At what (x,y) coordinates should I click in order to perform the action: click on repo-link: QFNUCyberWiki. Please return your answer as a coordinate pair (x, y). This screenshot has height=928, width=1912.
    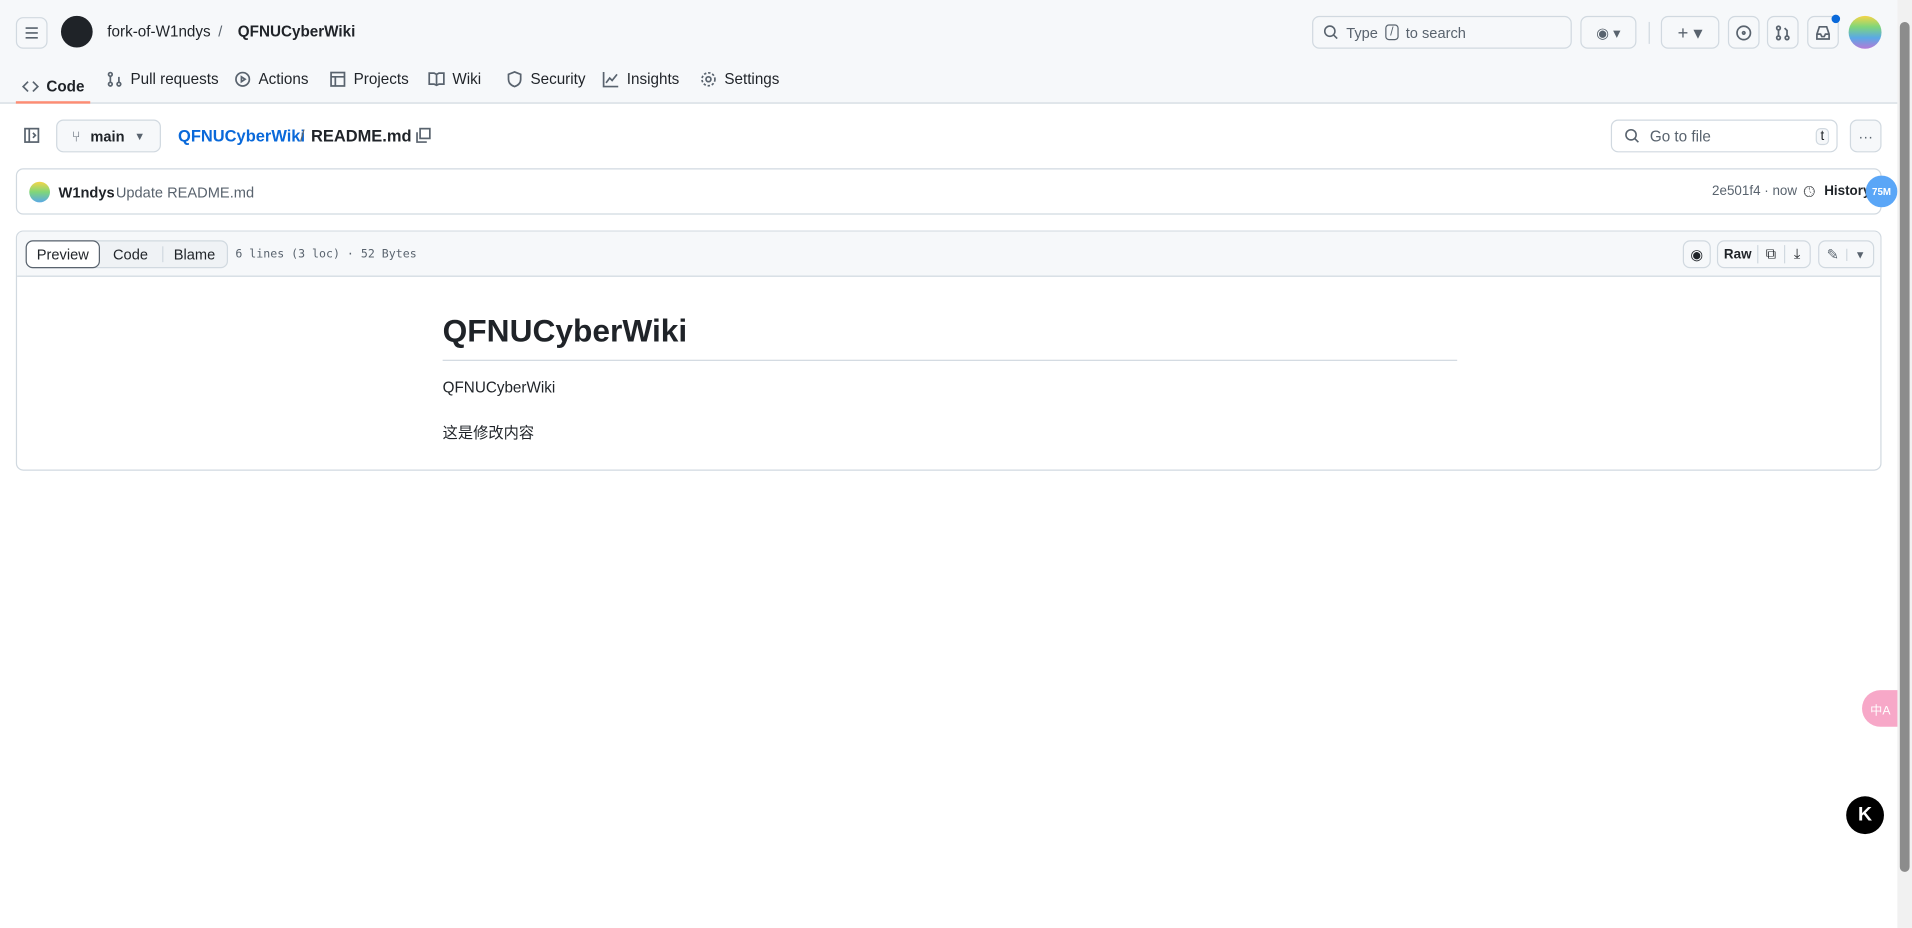
    Looking at the image, I should click on (297, 31).